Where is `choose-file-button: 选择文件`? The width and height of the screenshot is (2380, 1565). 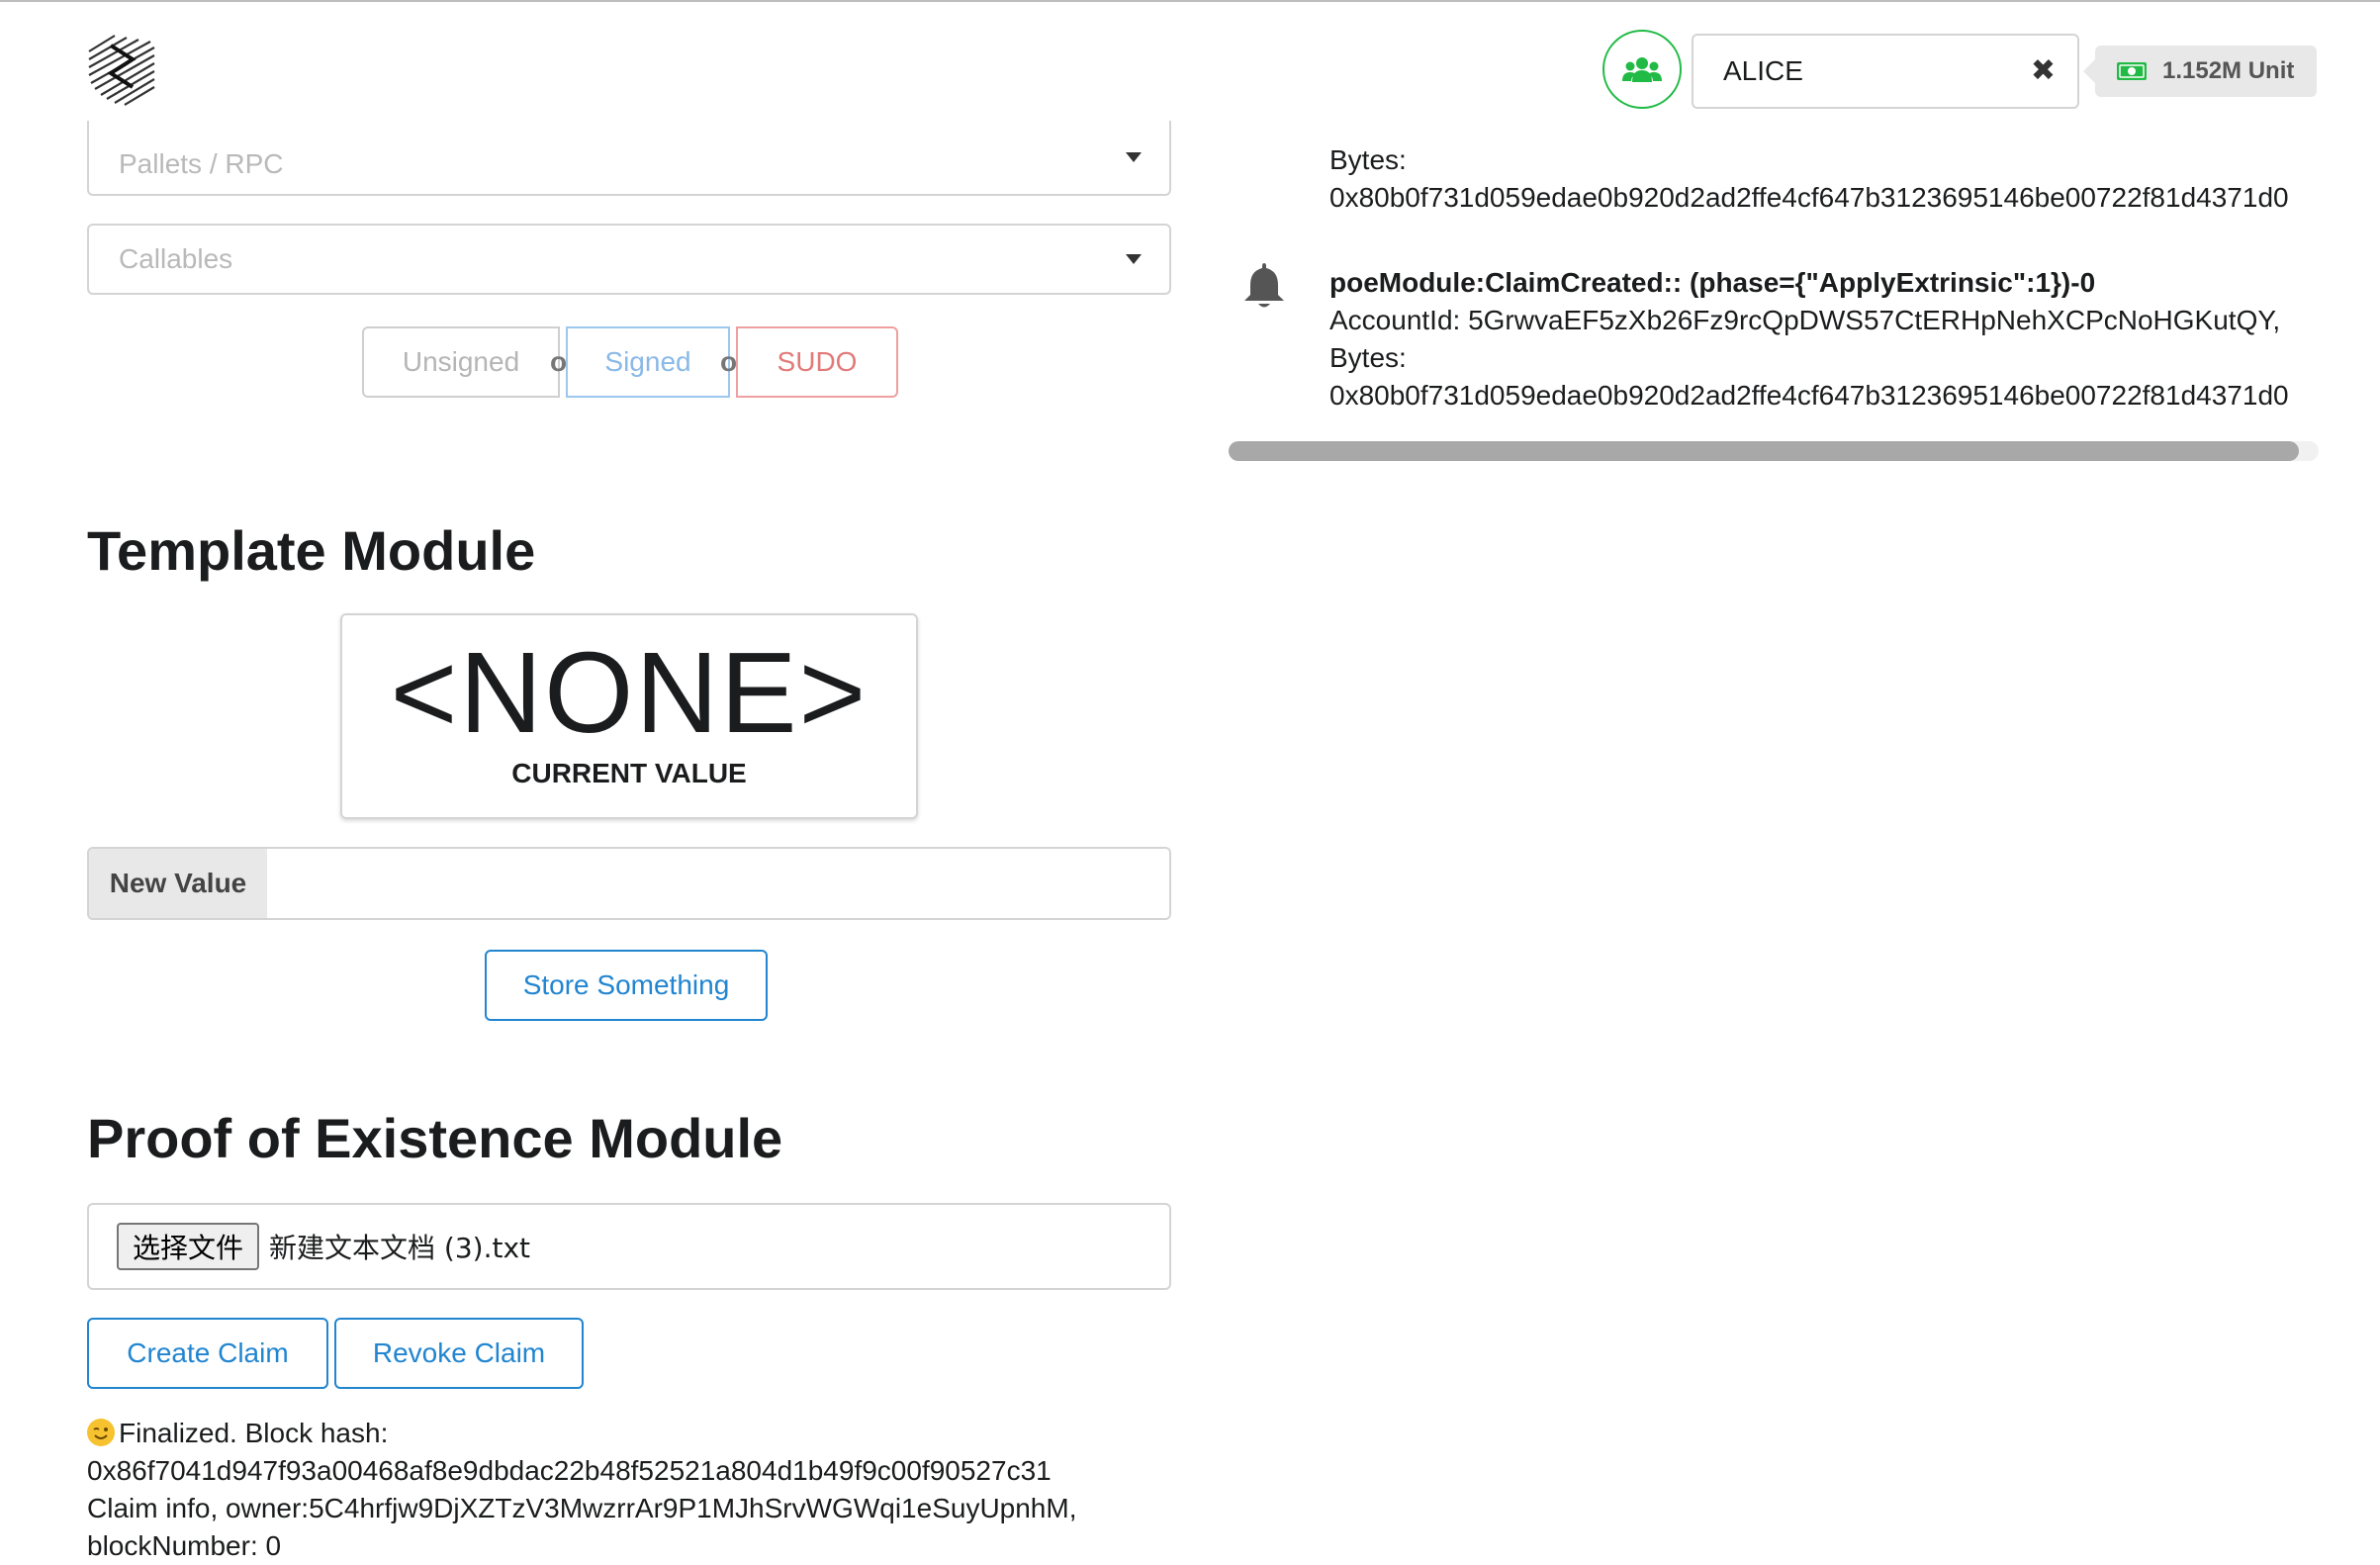
choose-file-button: 选择文件 is located at coordinates (188, 1246).